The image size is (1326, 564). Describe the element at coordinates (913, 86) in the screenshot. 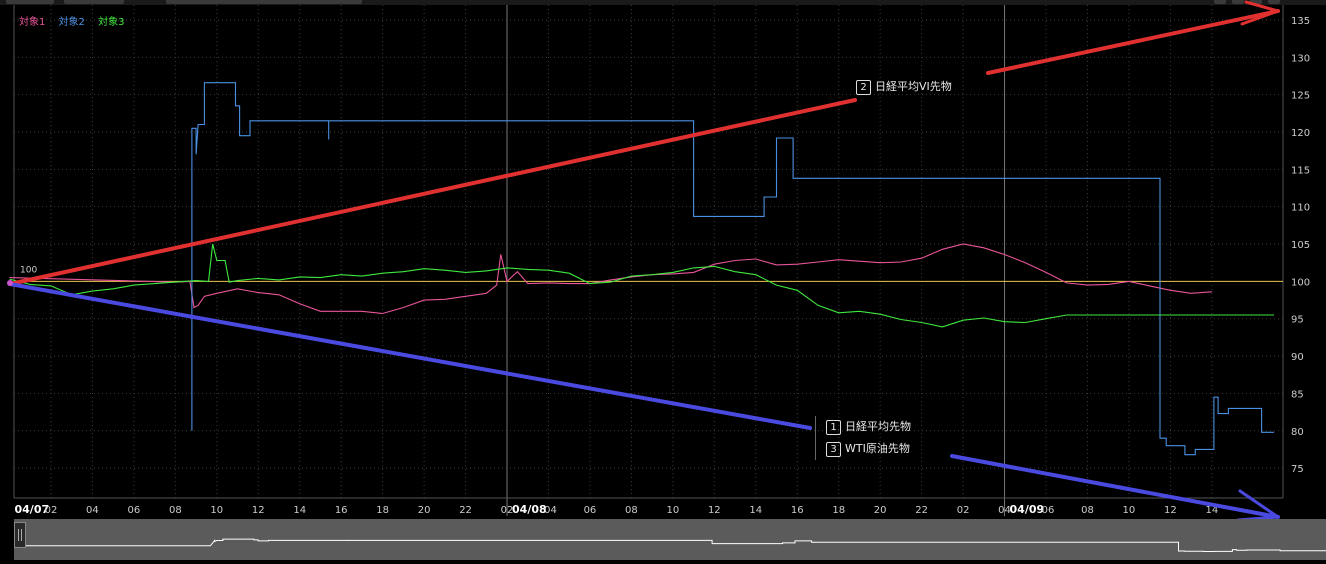

I see `annotation-label: 日経平均VI先物` at that location.